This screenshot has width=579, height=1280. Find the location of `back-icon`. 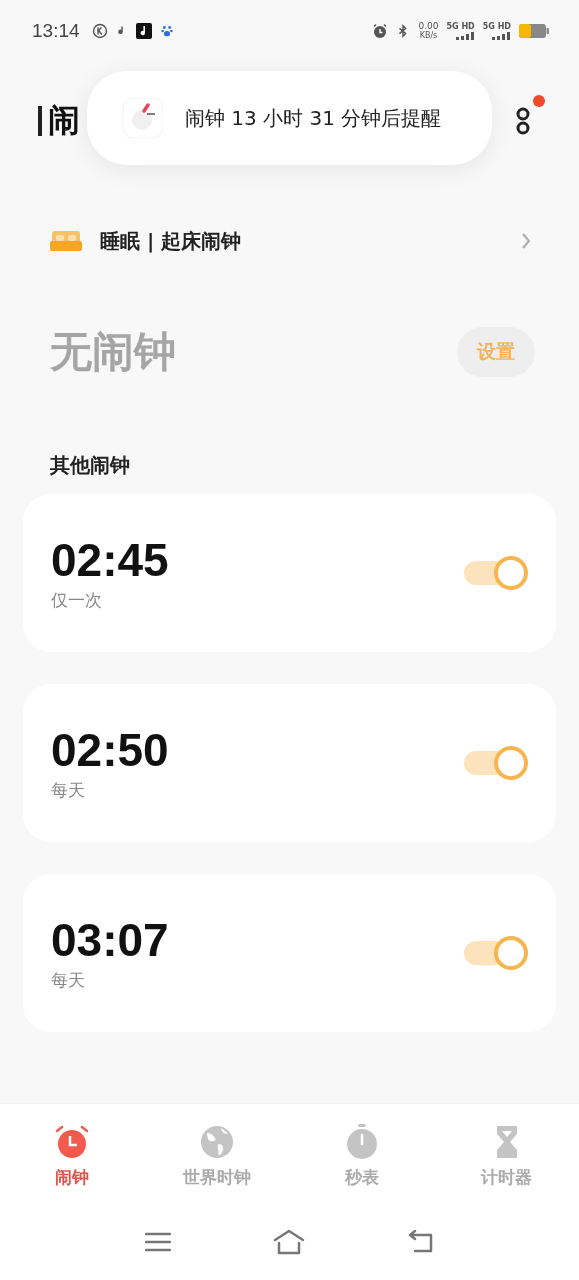

back-icon is located at coordinates (420, 1242).